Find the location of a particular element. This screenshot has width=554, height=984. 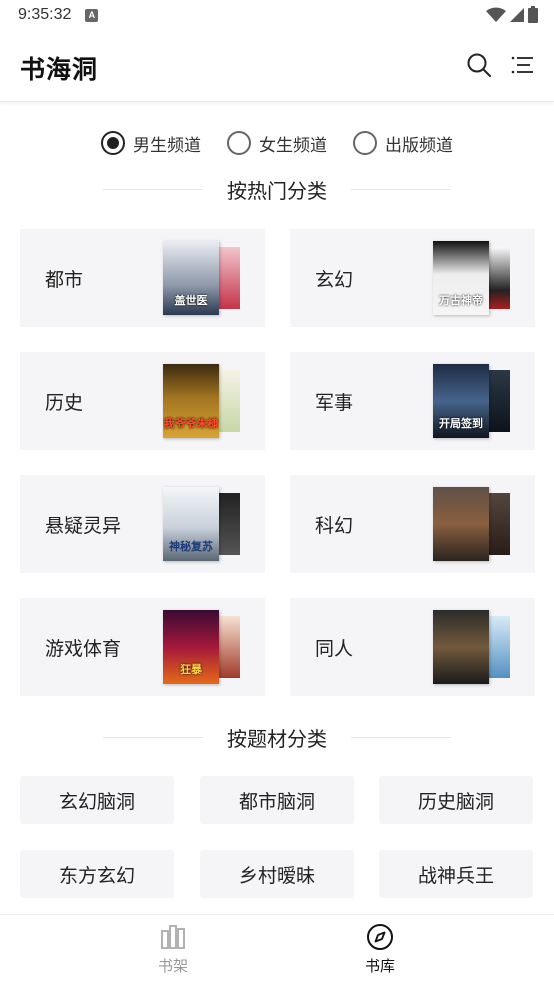

menu-button is located at coordinates (523, 65).